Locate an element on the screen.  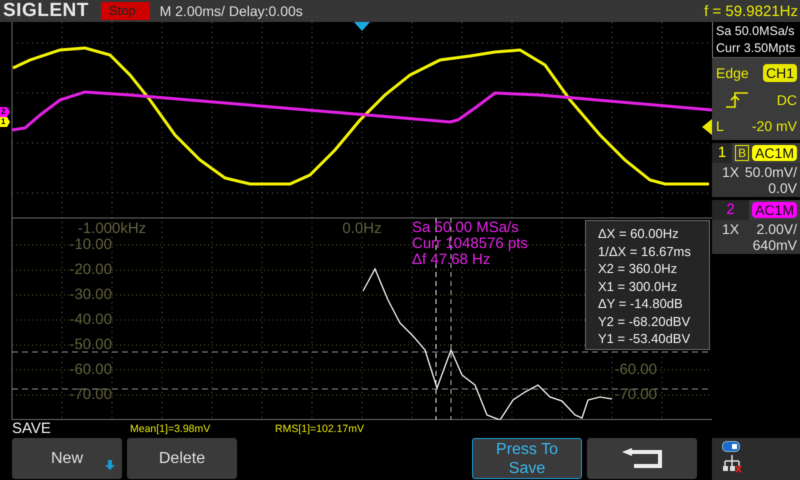
trigger-level-text: -20 mV is located at coordinates (774, 126).